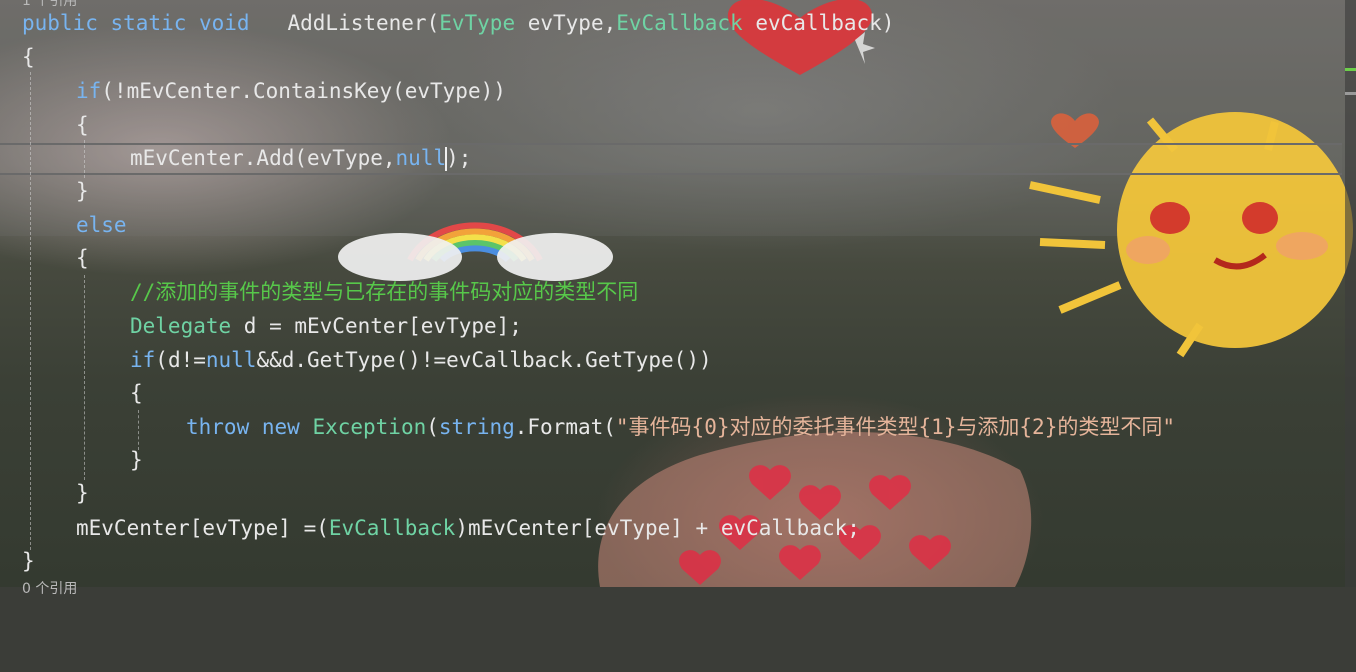  What do you see at coordinates (369, 427) in the screenshot?
I see `code-type: Exception` at bounding box center [369, 427].